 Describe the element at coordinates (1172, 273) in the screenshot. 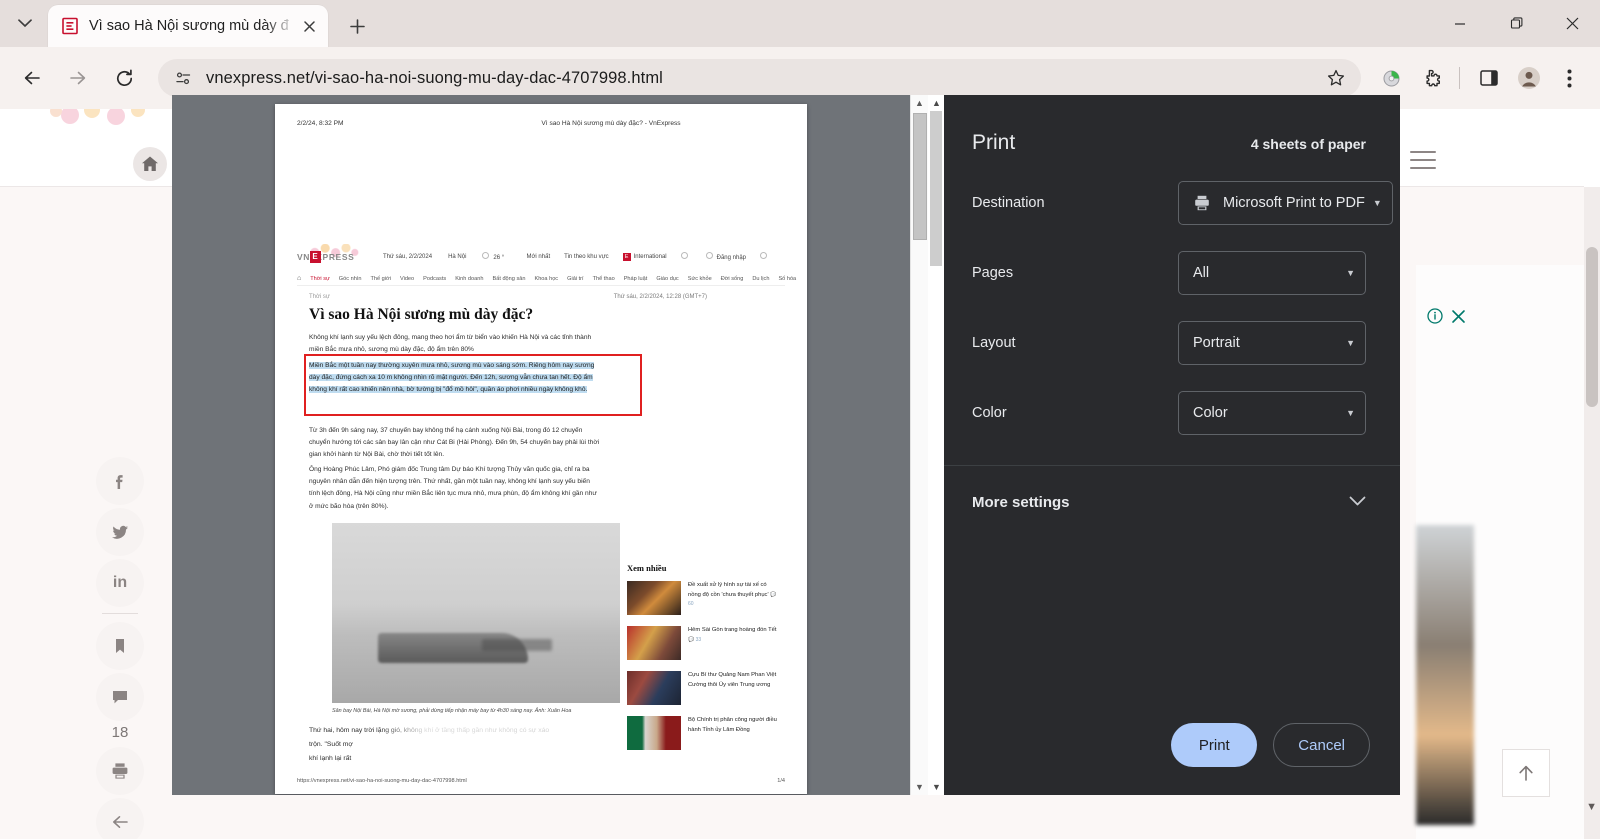

I see `setting-row-pages: Pages All ▼` at that location.